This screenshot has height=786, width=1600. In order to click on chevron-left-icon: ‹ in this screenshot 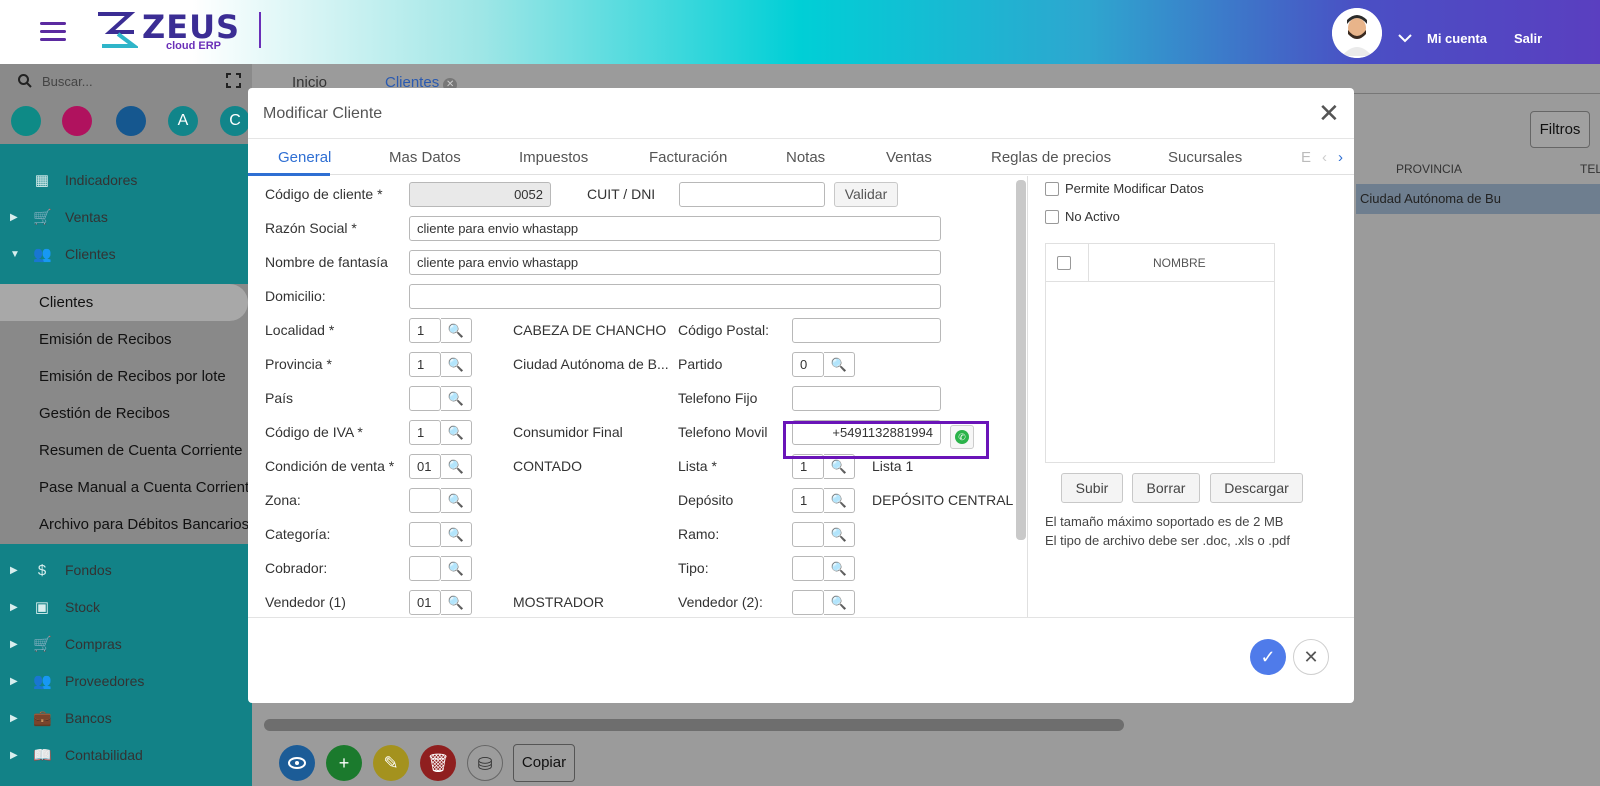, I will do `click(1324, 157)`.